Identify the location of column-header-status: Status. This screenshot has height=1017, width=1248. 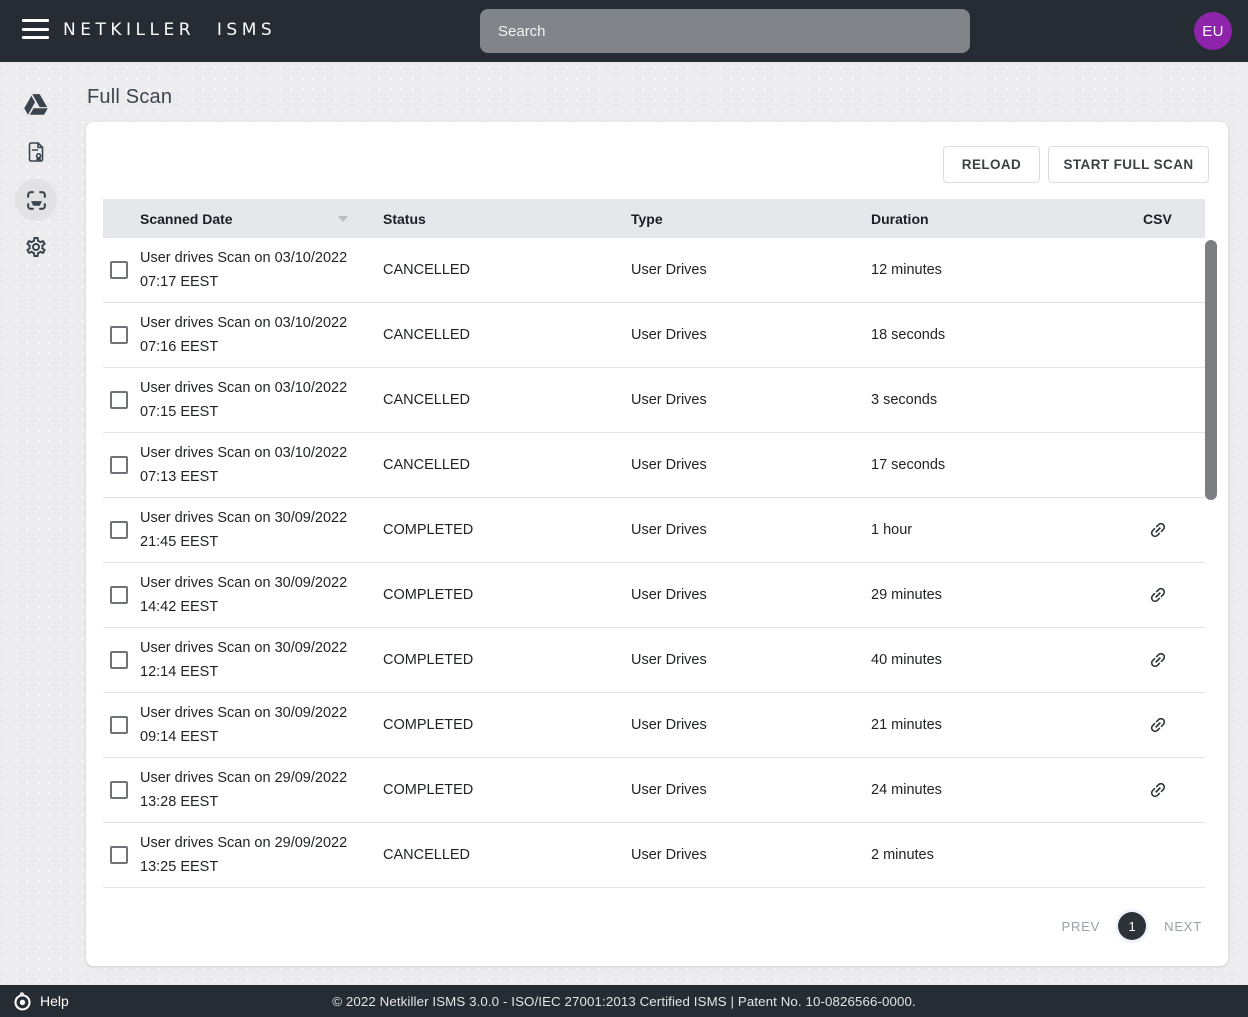
(404, 218).